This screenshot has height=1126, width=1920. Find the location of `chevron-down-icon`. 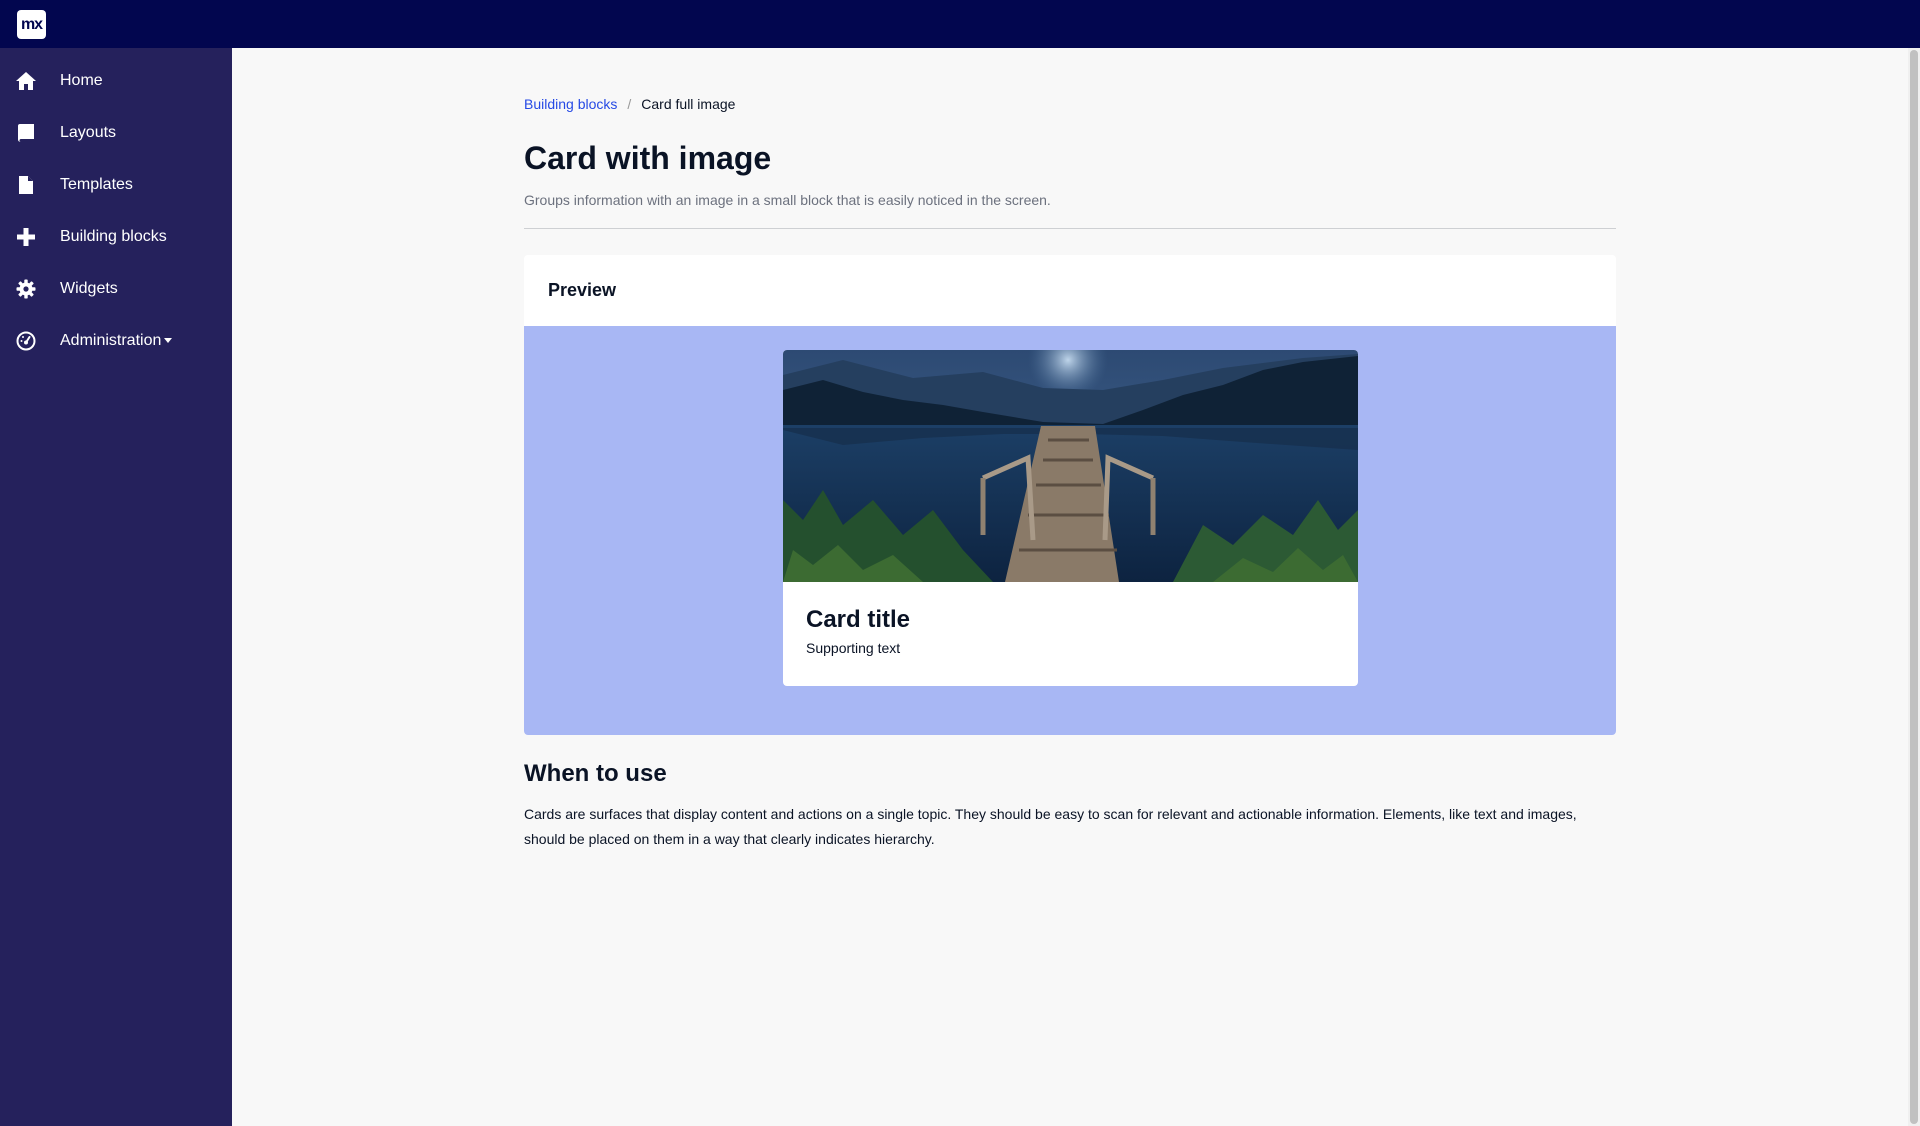

chevron-down-icon is located at coordinates (168, 341).